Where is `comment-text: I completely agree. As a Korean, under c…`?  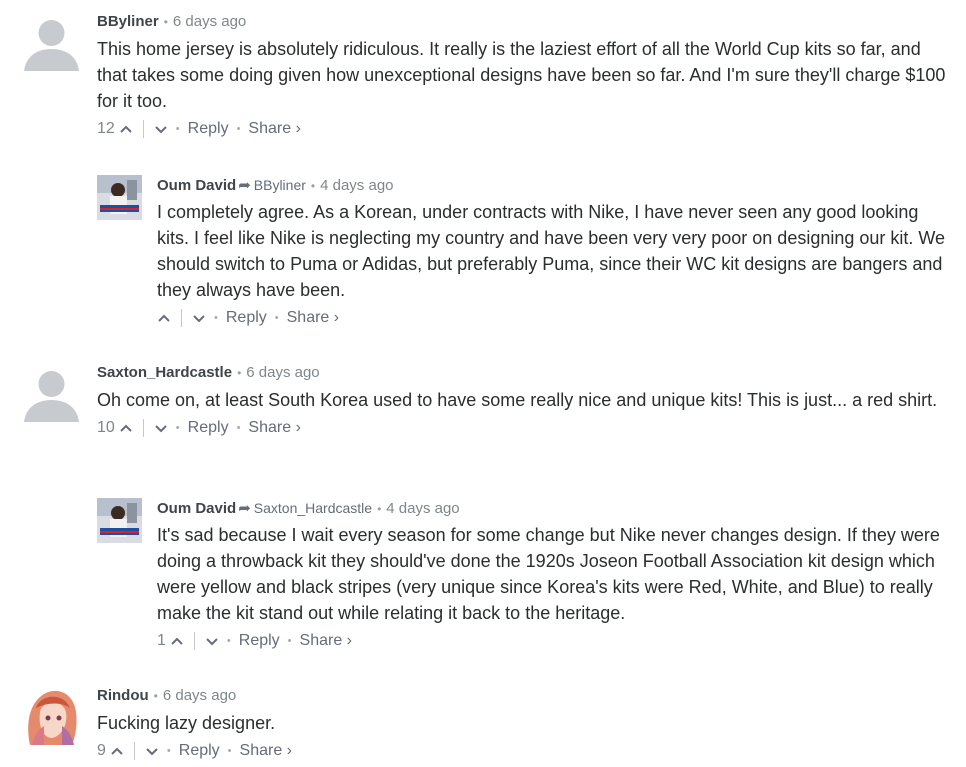
comment-text: I completely agree. As a Korean, under c… is located at coordinates (551, 251).